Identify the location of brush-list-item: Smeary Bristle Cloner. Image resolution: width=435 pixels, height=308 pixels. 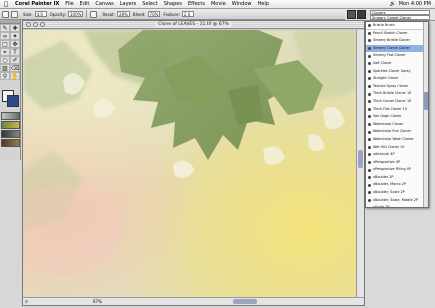
(397, 41).